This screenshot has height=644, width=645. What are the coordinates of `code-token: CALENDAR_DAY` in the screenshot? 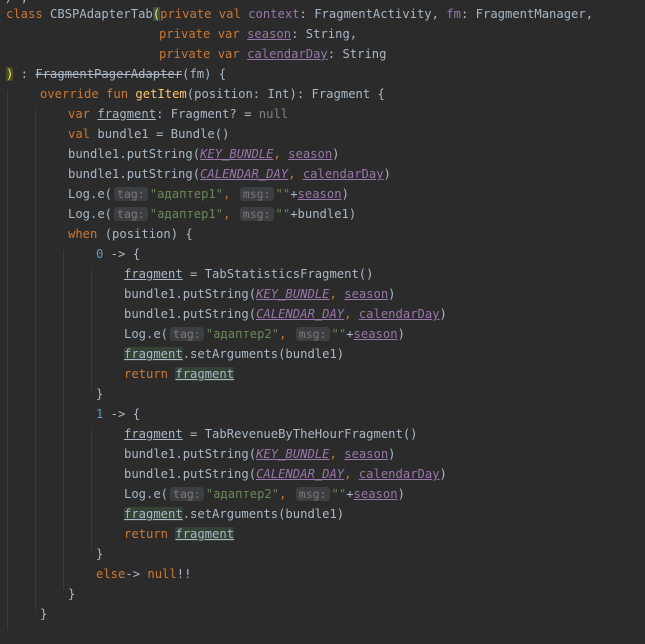 It's located at (300, 314).